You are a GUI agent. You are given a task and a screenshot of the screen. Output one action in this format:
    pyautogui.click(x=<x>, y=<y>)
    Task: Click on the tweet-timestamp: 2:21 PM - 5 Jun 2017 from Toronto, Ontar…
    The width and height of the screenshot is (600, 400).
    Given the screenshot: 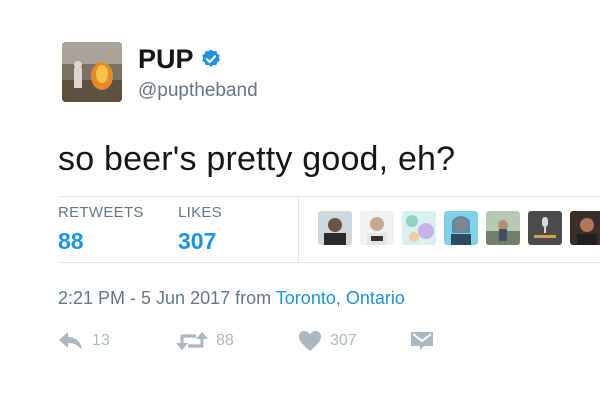 What is the action you would take?
    pyautogui.click(x=231, y=298)
    